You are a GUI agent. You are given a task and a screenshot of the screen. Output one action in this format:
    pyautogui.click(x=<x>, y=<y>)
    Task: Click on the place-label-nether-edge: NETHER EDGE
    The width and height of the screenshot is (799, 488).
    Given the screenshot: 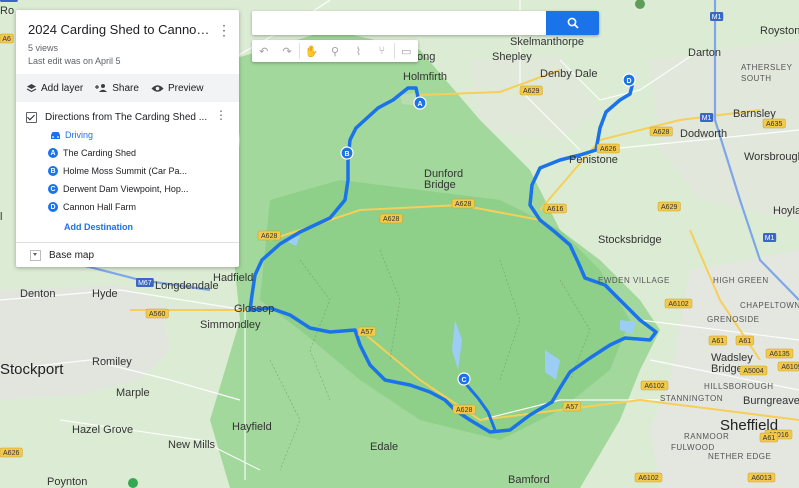 What is the action you would take?
    pyautogui.click(x=739, y=456)
    